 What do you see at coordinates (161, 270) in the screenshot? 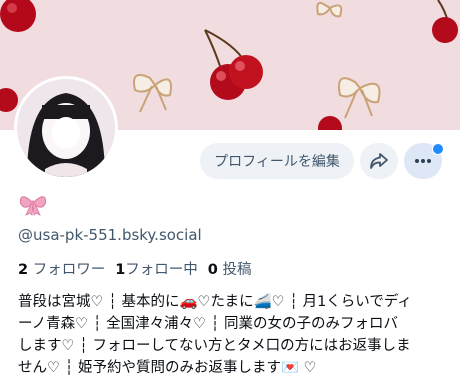
I see `following-label: フォロー中` at bounding box center [161, 270].